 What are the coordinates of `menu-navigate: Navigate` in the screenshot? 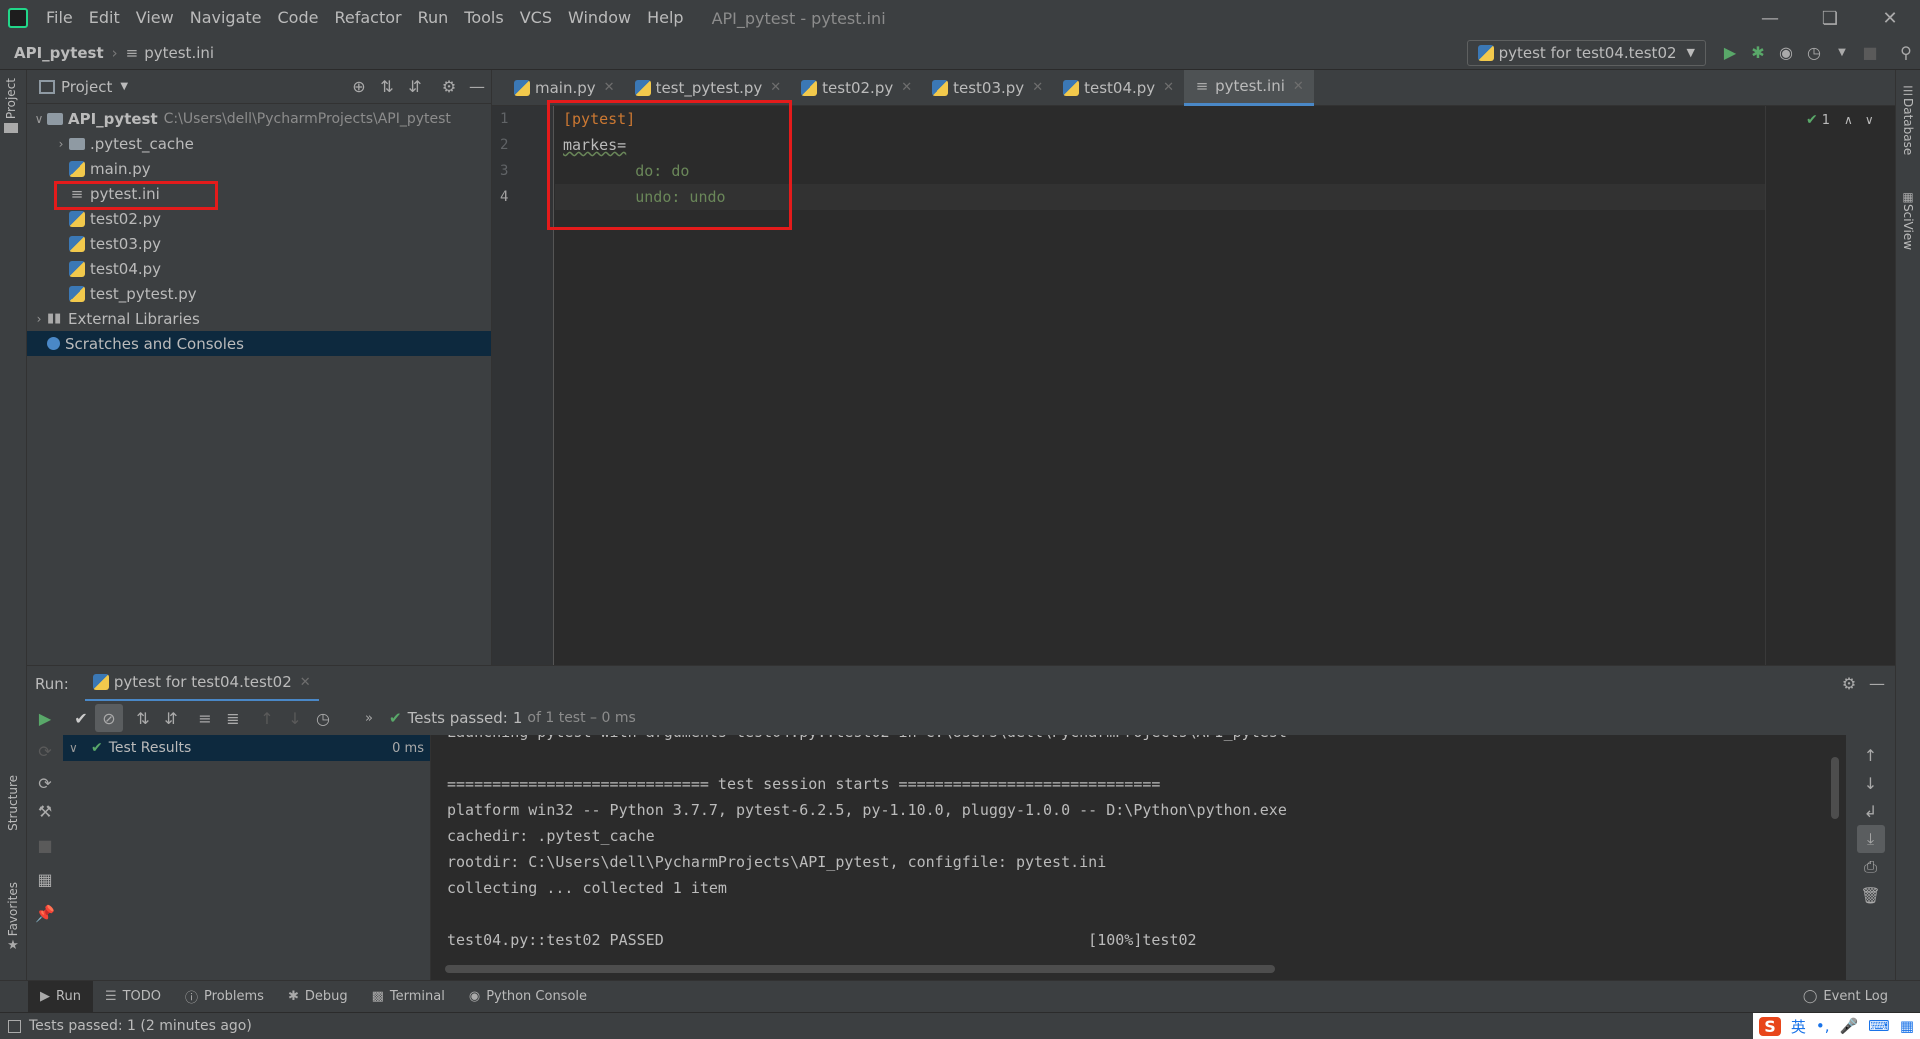 It's located at (226, 18).